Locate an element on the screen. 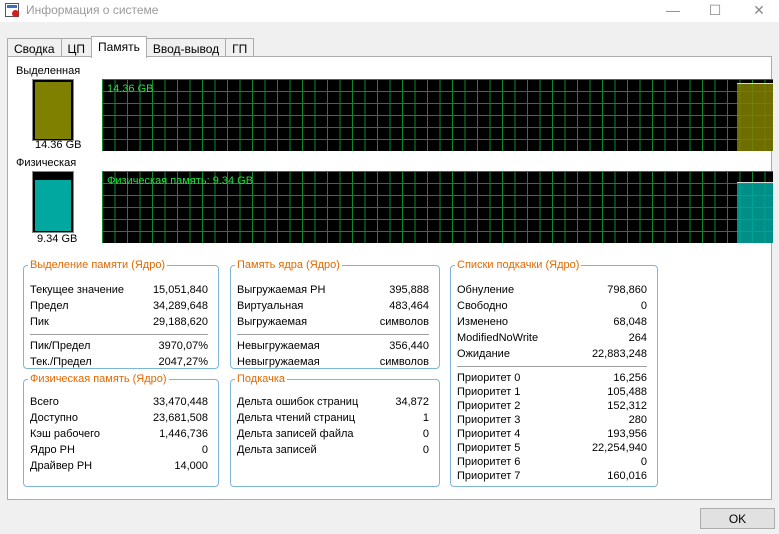 The height and width of the screenshot is (534, 779). stat-label: Тек./Предел is located at coordinates (61, 362).